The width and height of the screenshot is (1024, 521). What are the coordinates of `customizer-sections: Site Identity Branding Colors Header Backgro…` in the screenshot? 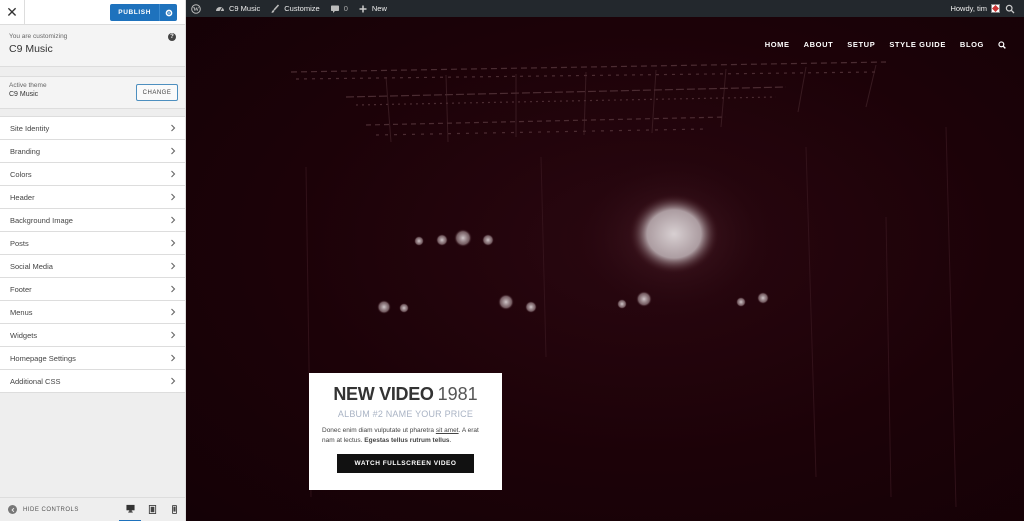 It's located at (92, 254).